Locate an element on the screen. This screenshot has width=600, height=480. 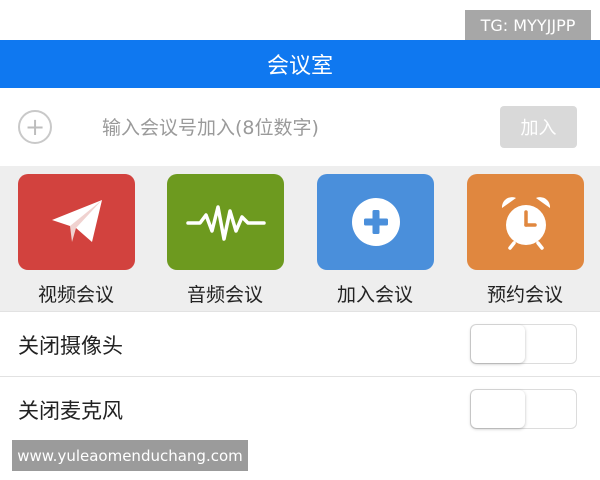
camera-toggle is located at coordinates (523, 344).